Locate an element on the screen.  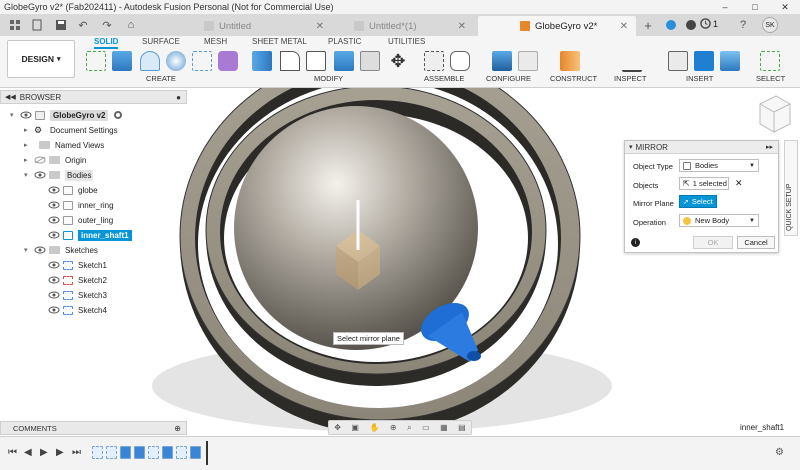
tab-untitled: Untitled ✕ is located at coordinates (264, 26).